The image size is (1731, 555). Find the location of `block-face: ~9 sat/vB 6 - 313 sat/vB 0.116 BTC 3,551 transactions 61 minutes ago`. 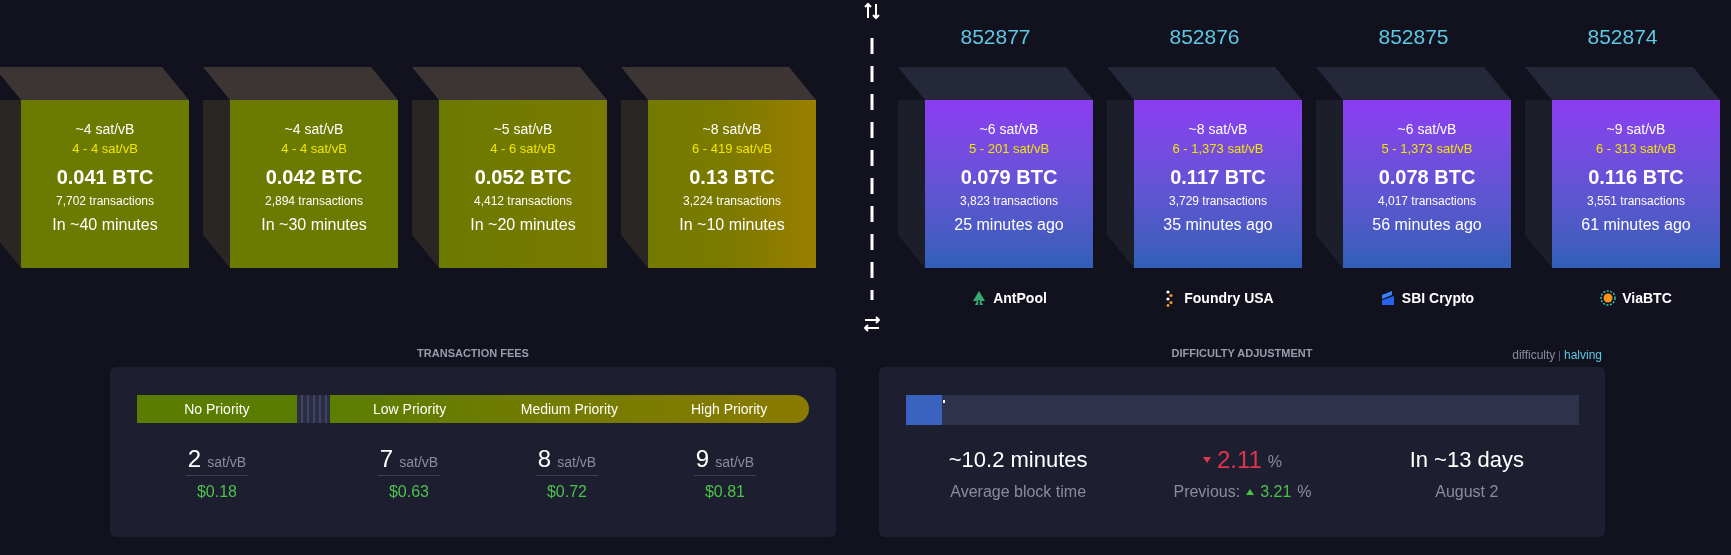

block-face: ~9 sat/vB 6 - 313 sat/vB 0.116 BTC 3,551 transactions 61 minutes ago is located at coordinates (1636, 184).